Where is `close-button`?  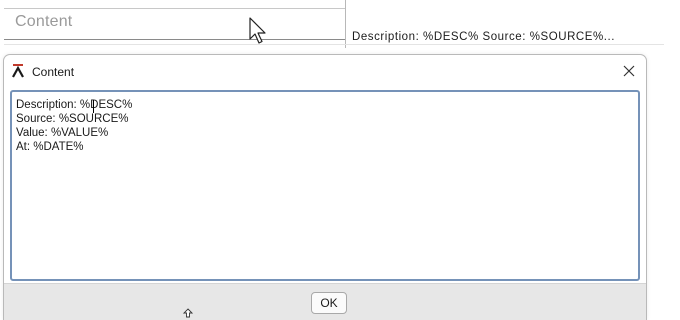 close-button is located at coordinates (629, 71).